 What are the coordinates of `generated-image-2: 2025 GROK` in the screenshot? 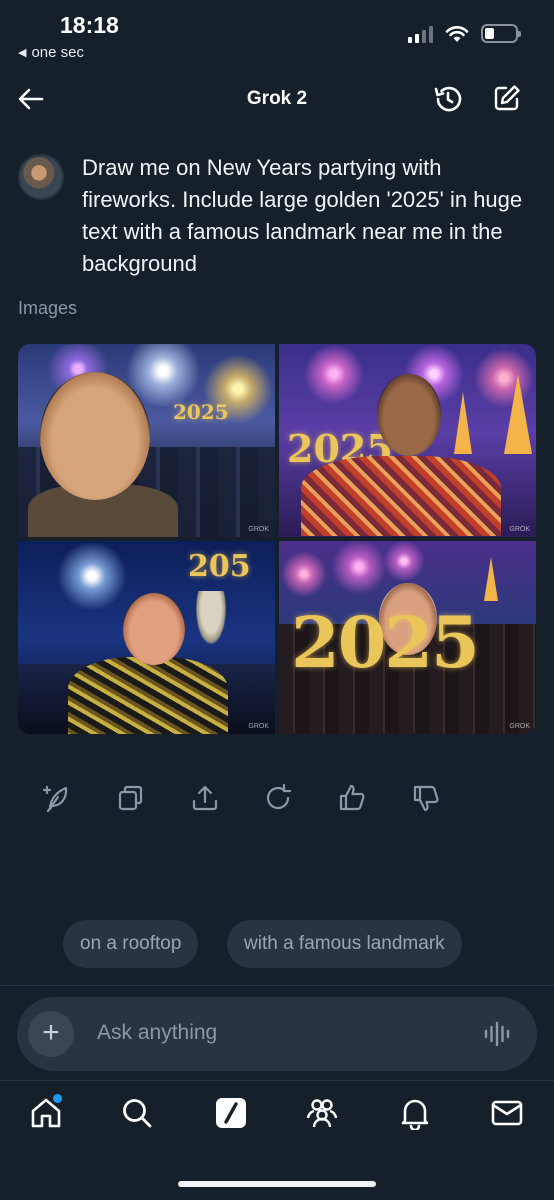 It's located at (407, 440).